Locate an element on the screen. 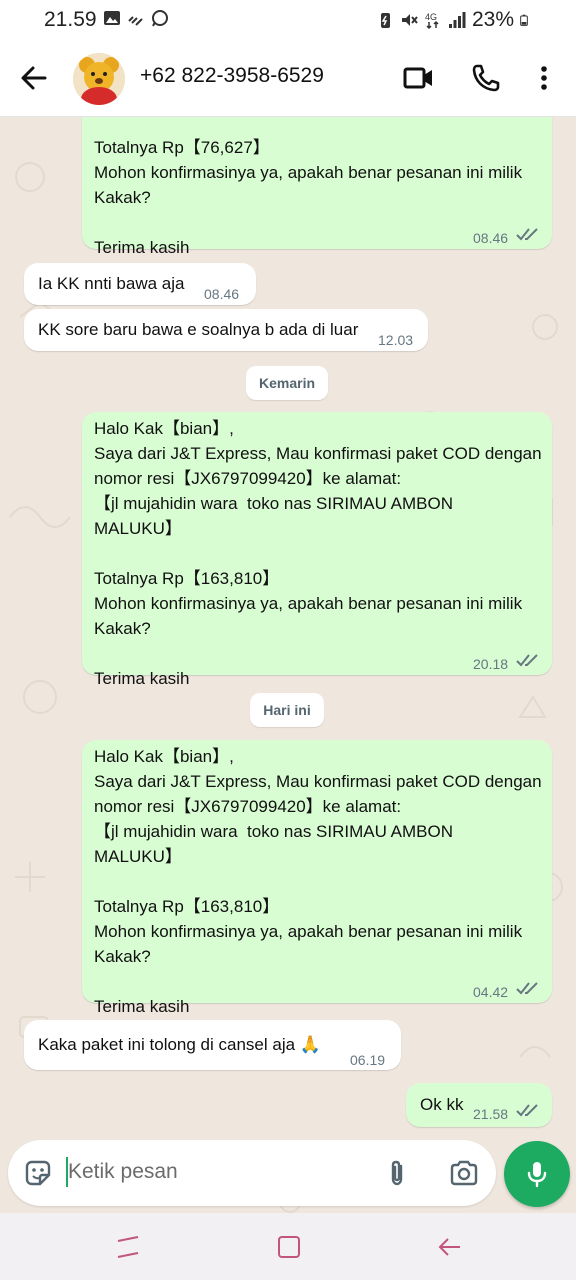 The width and height of the screenshot is (576, 1280). avatar is located at coordinates (99, 79).